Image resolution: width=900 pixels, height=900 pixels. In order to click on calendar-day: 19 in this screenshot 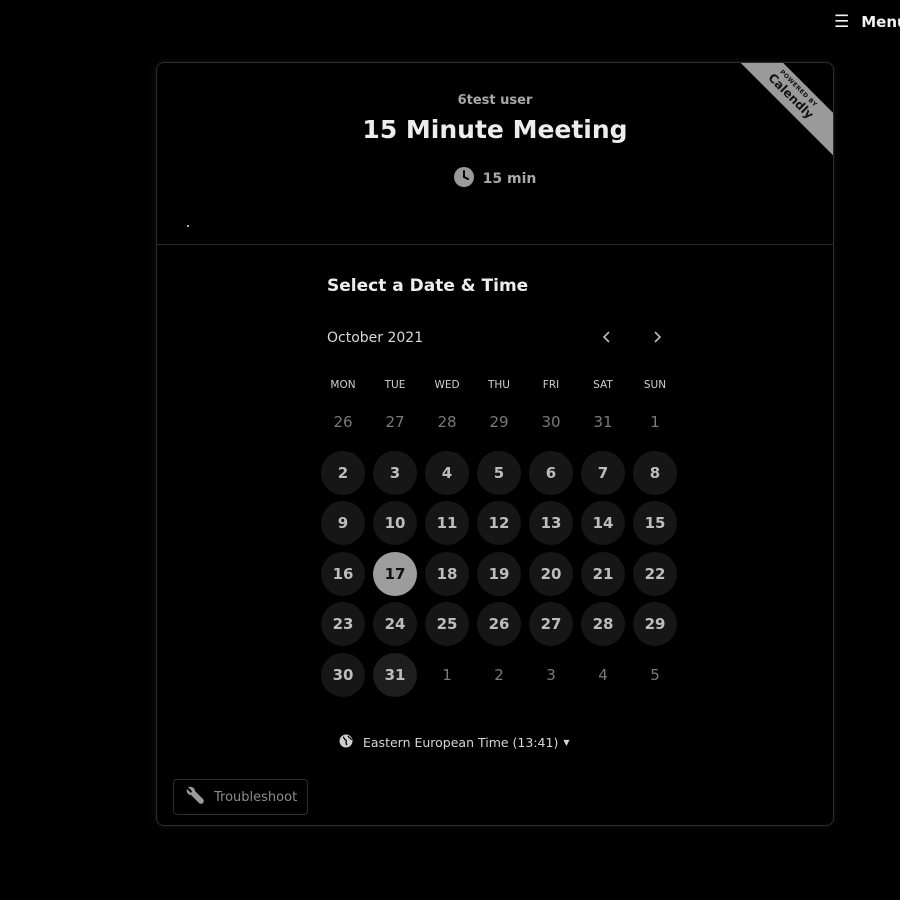, I will do `click(499, 574)`.